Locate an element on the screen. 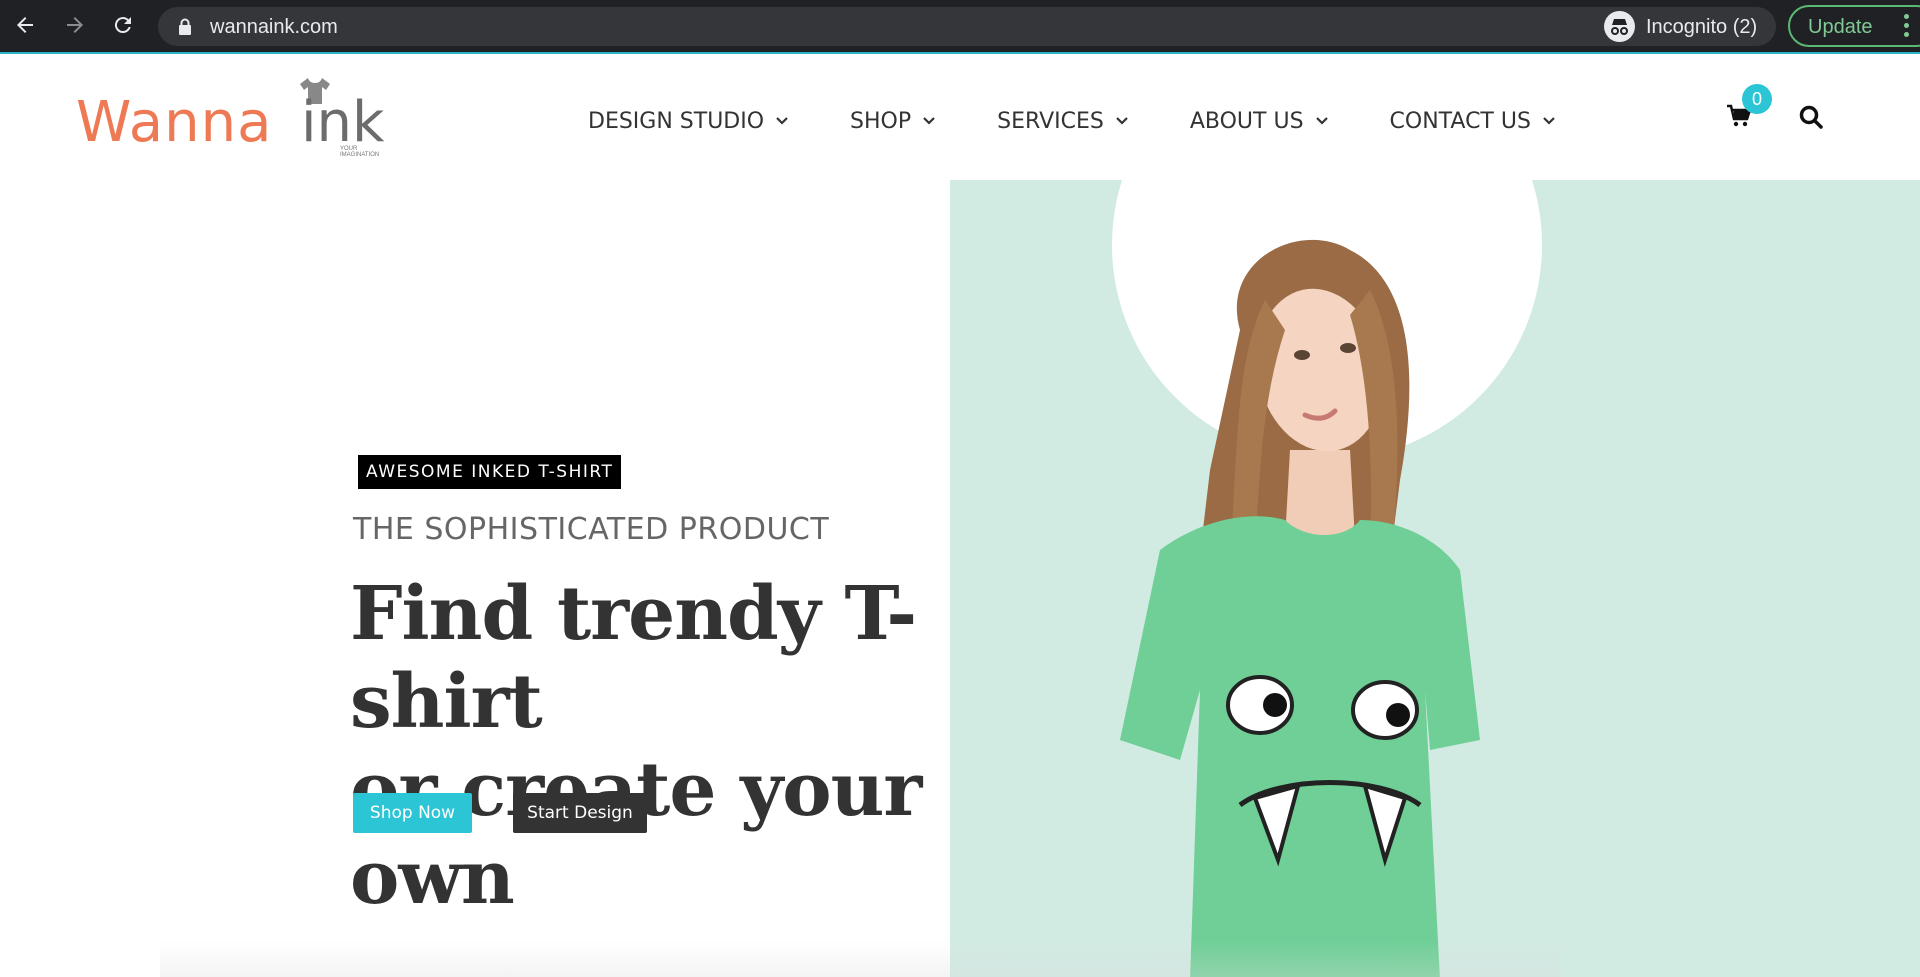  hero-badge-label: AWESOME INKED T-SHIRT is located at coordinates (490, 472).